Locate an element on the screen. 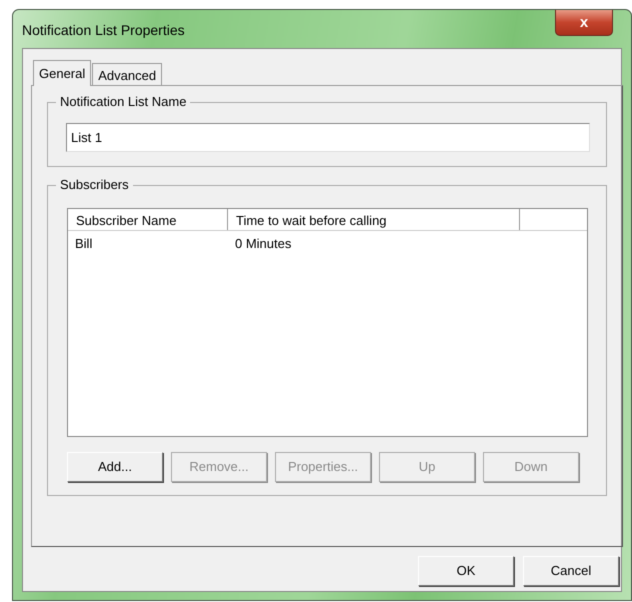 This screenshot has width=632, height=602. list-cell-text: Bill is located at coordinates (84, 244).